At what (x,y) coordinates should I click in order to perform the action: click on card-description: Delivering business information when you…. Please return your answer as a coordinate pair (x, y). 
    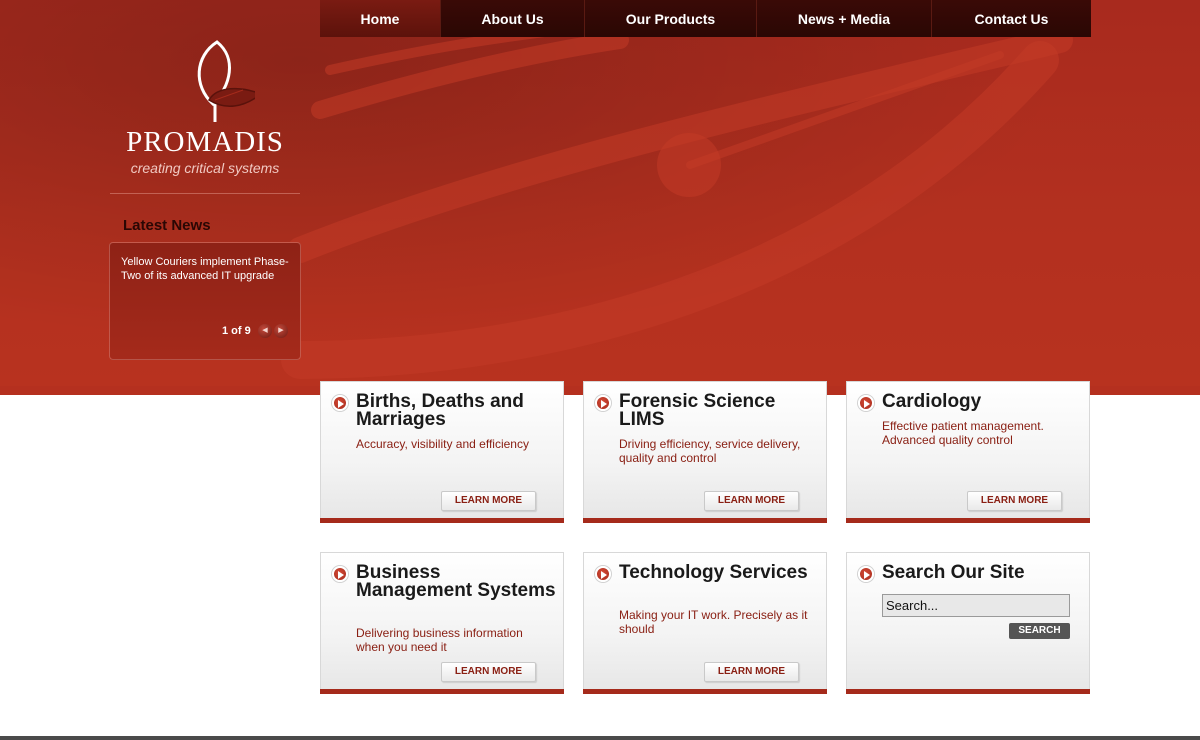
    Looking at the image, I should click on (439, 640).